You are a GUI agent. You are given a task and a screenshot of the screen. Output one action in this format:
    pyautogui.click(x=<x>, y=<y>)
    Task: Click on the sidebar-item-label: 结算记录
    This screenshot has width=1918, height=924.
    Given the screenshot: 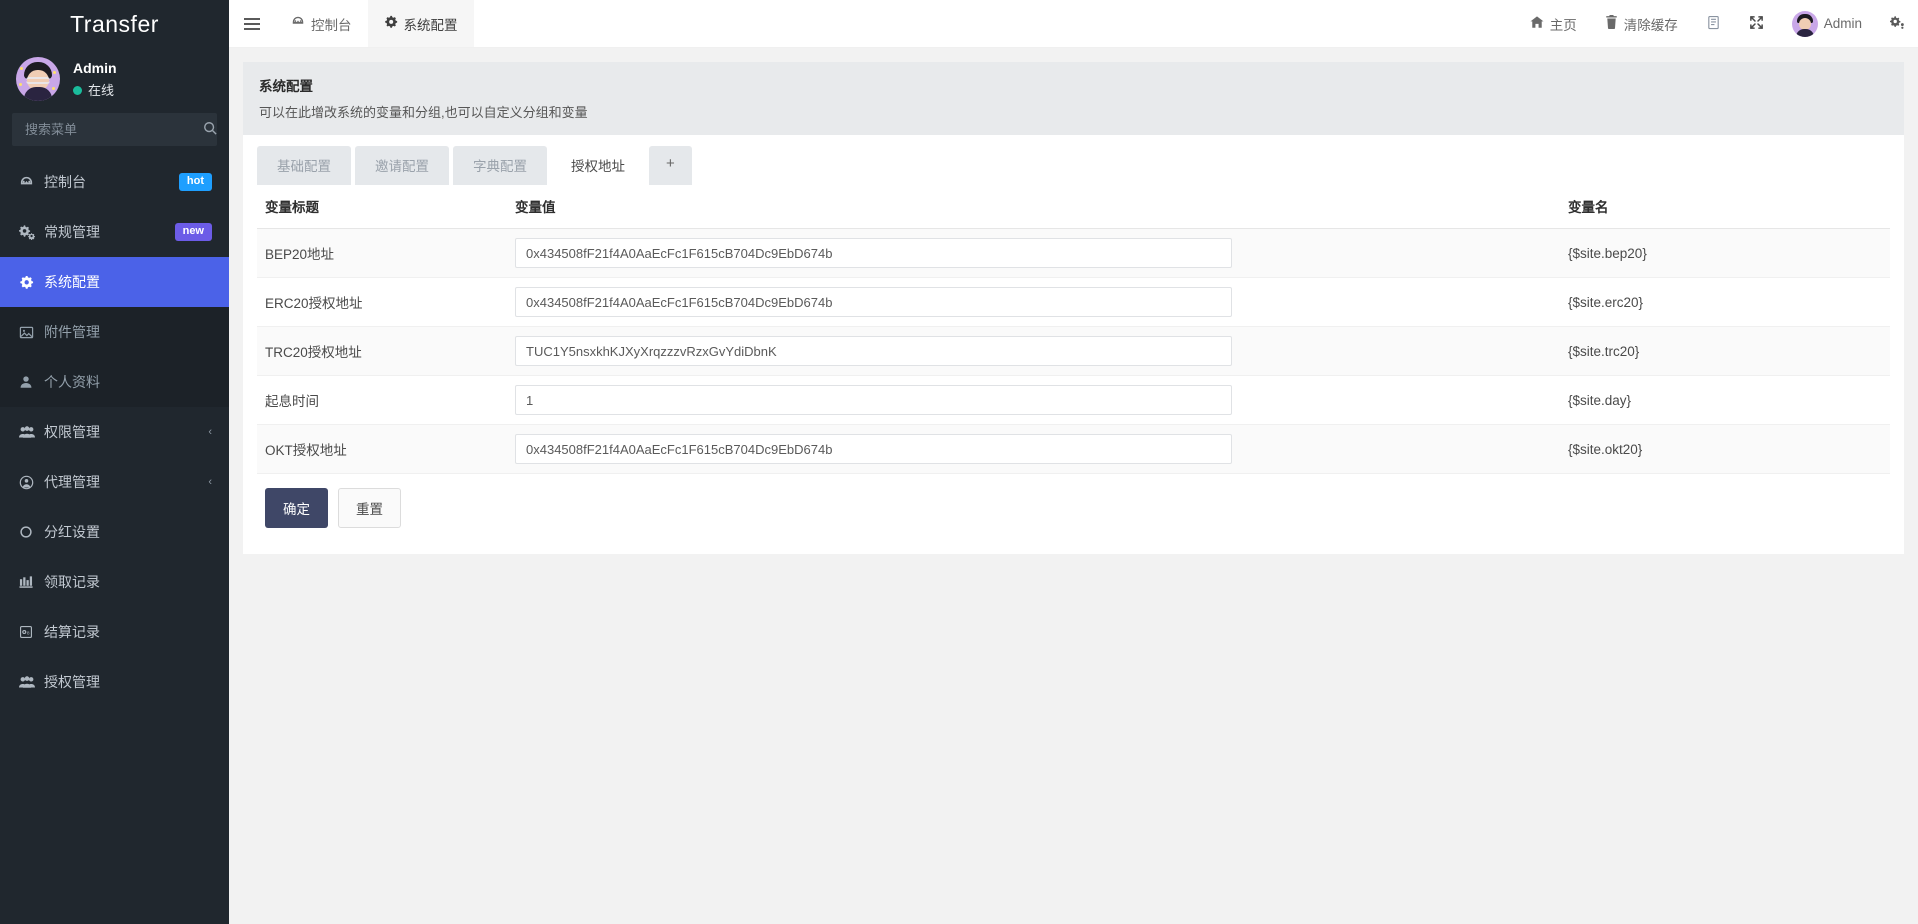 What is the action you would take?
    pyautogui.click(x=72, y=632)
    